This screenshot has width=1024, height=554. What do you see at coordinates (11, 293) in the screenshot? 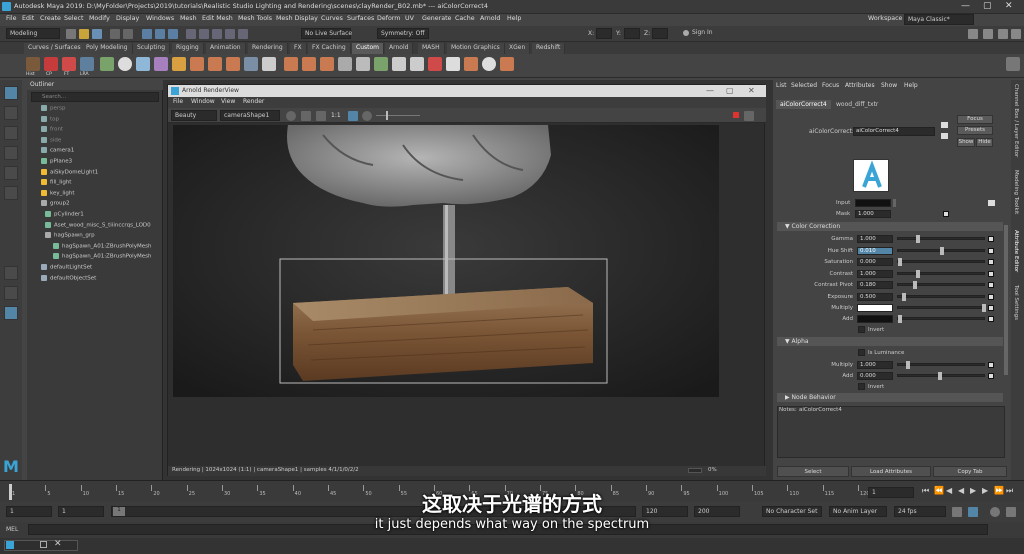
I see `layout-four-icon` at bounding box center [11, 293].